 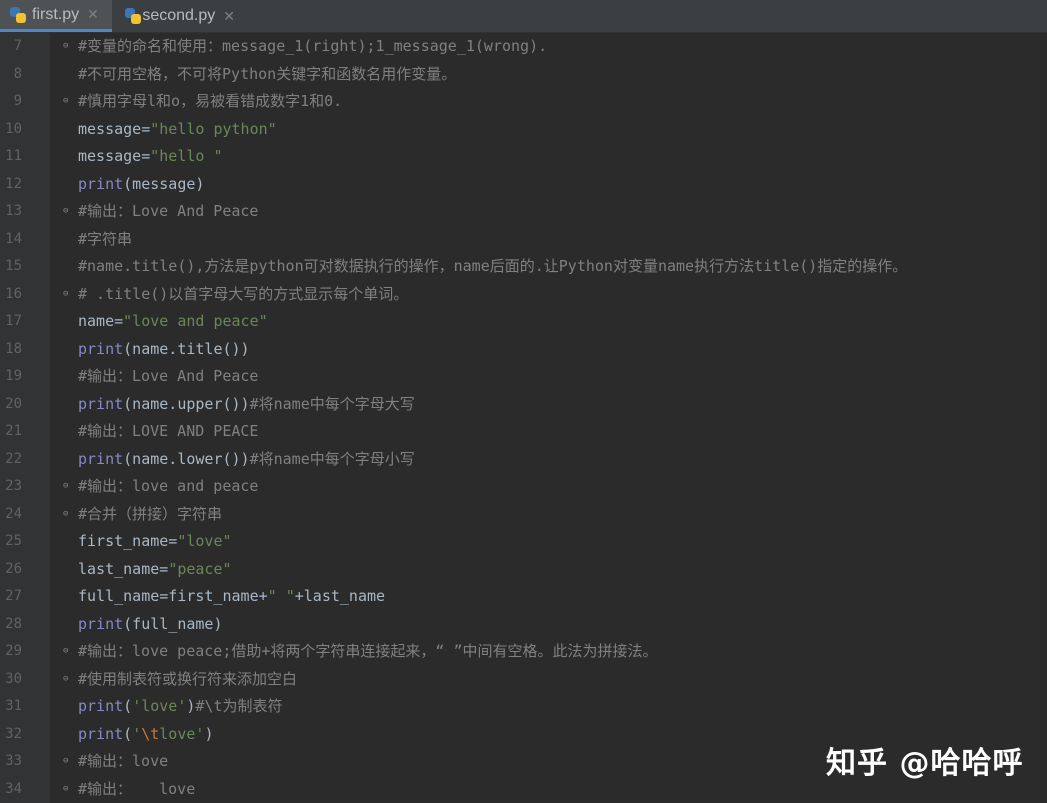 What do you see at coordinates (332, 458) in the screenshot?
I see `comment: #将name中每个字母小写` at bounding box center [332, 458].